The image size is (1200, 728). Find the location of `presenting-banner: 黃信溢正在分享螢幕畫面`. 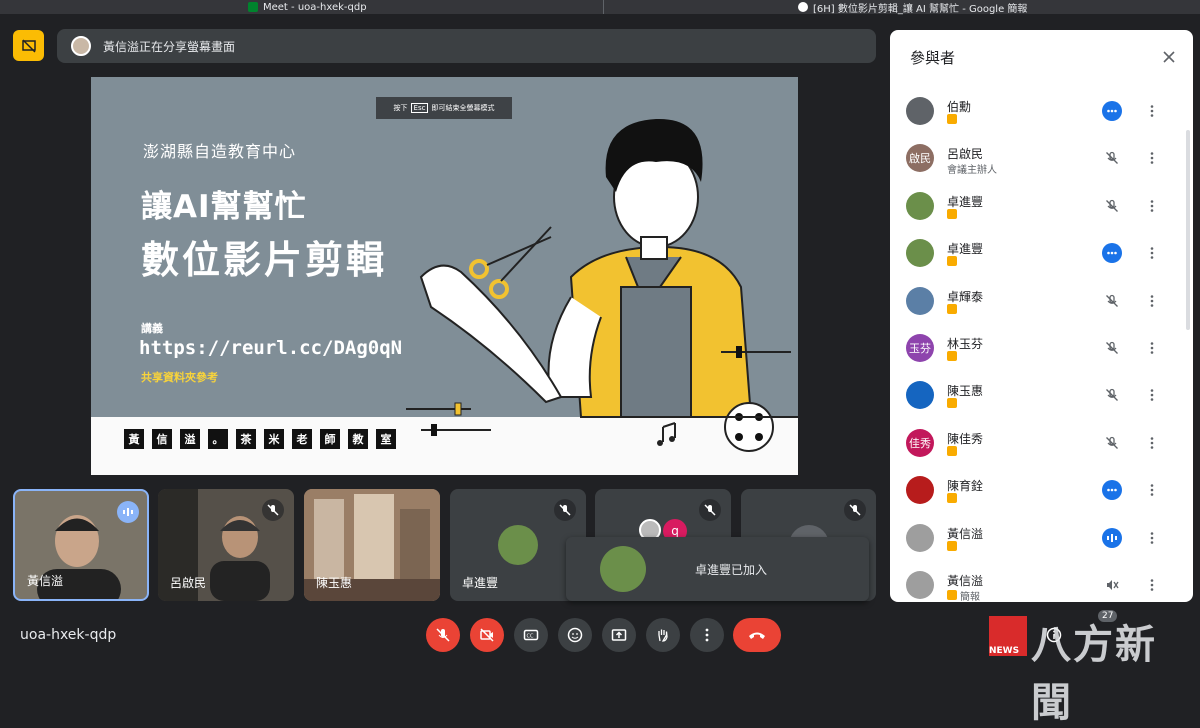

presenting-banner: 黃信溢正在分享螢幕畫面 is located at coordinates (466, 46).